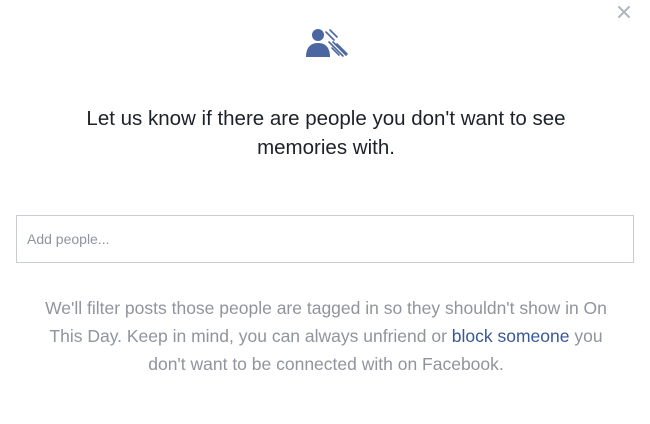 The width and height of the screenshot is (650, 424). I want to click on people-hidden-icon, so click(327, 43).